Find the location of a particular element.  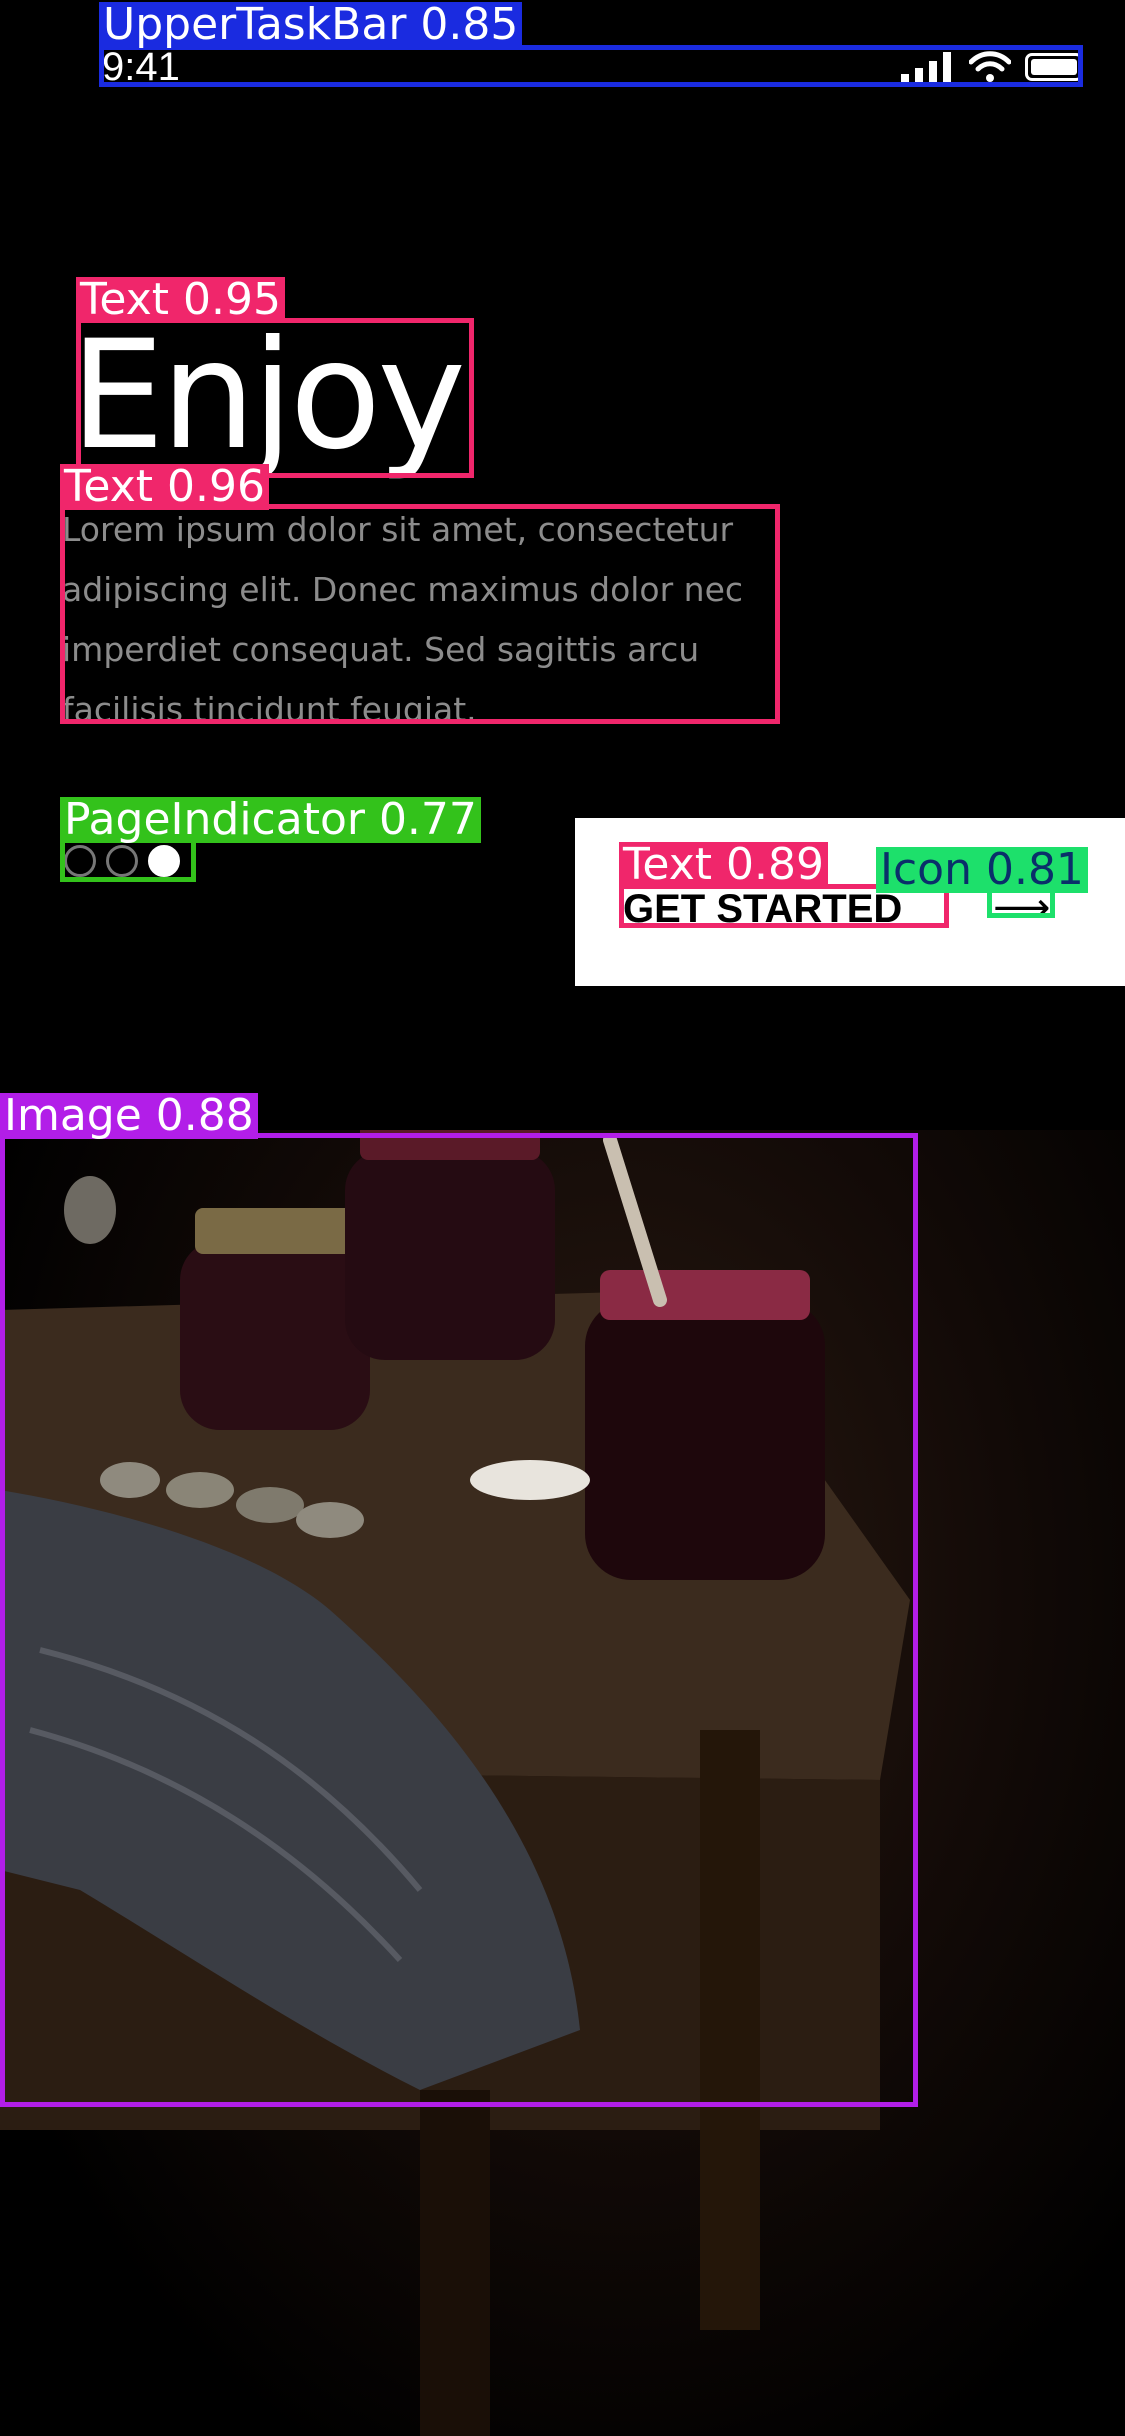

detection-label: Text 0.96 is located at coordinates (164, 487).